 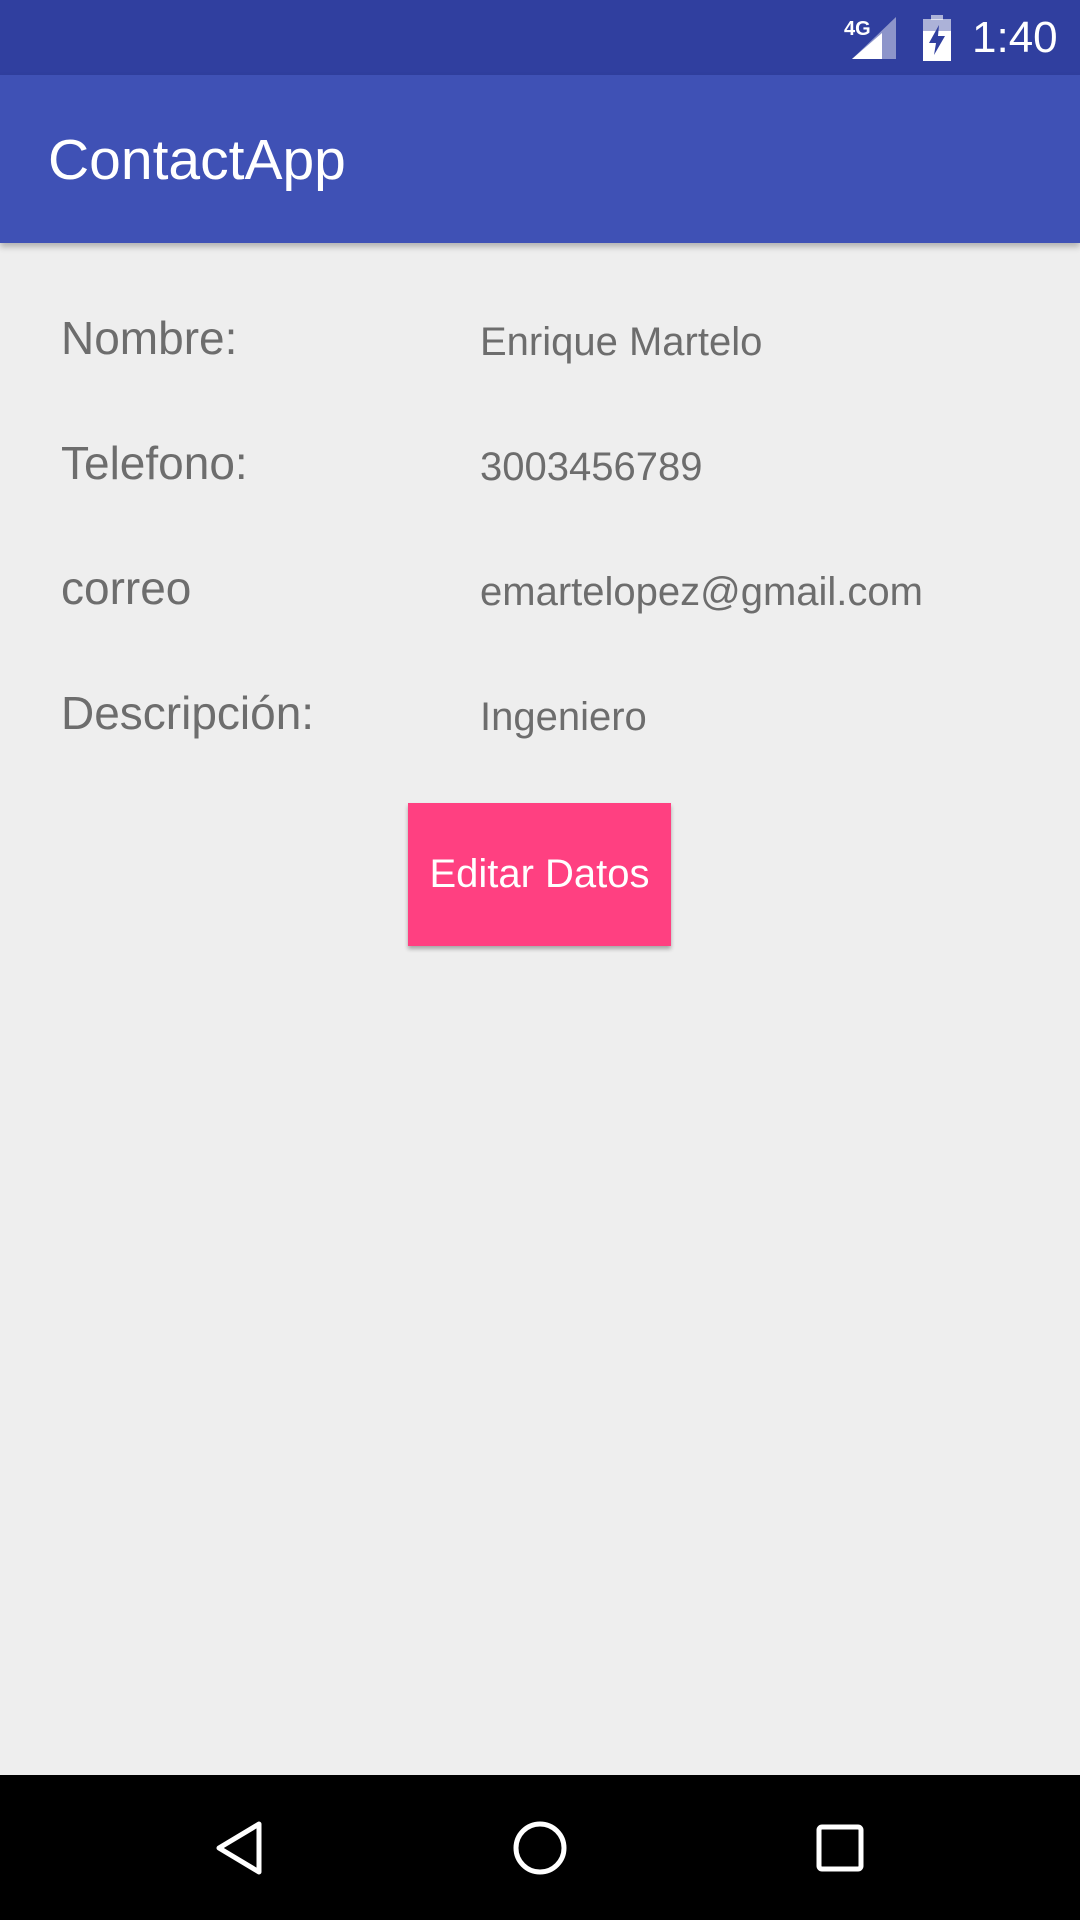 I want to click on status-clock: 1:40, so click(x=1015, y=37).